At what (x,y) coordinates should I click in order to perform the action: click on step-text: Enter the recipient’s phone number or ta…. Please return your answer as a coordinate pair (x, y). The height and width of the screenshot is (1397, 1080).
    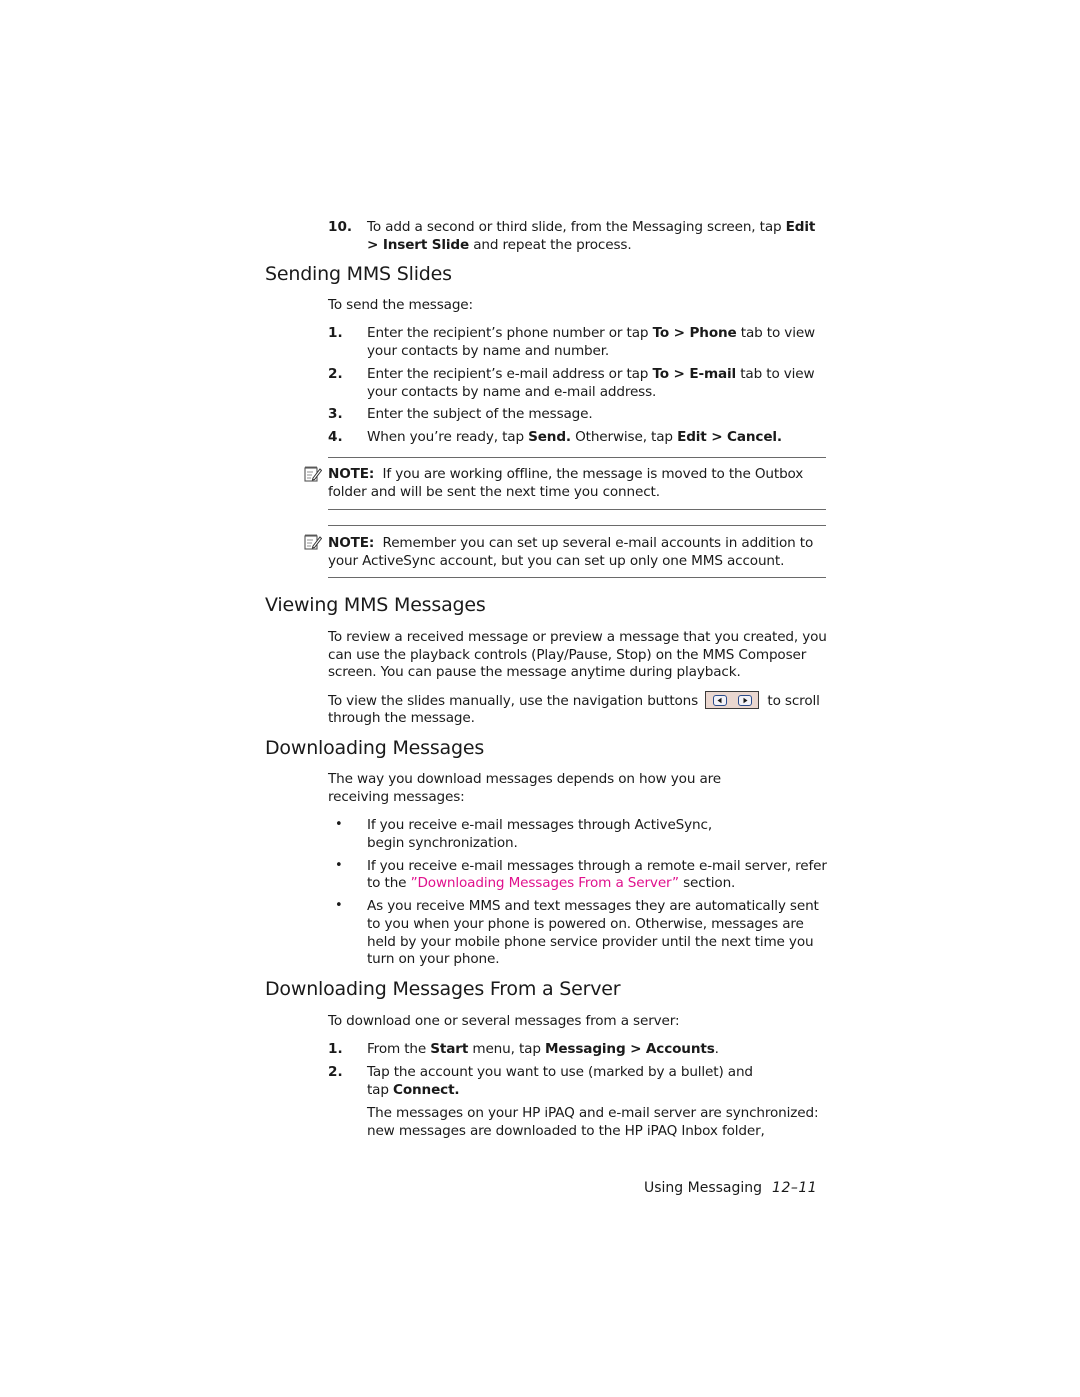
    Looking at the image, I should click on (591, 333).